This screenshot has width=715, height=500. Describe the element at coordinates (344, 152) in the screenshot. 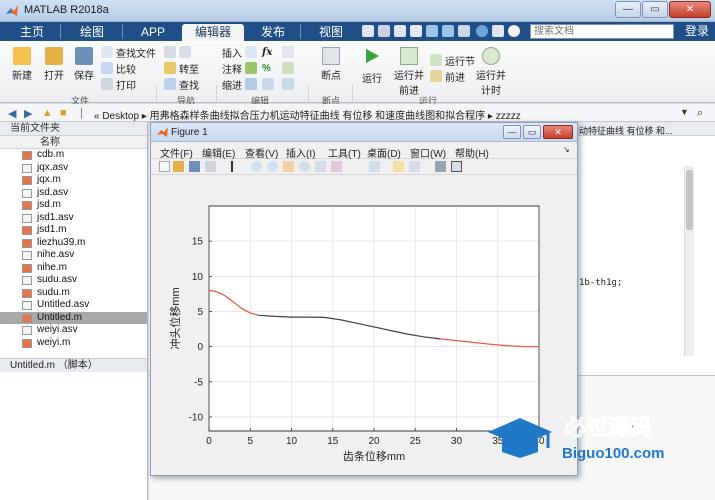

I see `menu-tools: 工具(T)` at that location.